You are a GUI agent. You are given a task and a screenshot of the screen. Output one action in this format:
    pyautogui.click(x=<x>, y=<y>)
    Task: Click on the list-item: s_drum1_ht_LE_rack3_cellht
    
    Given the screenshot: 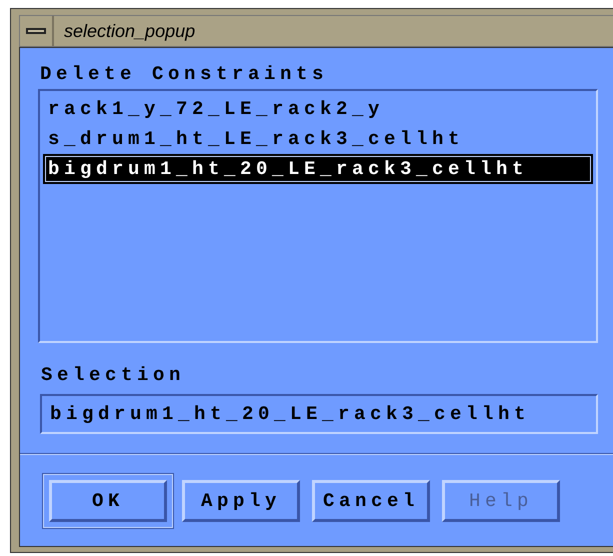 What is the action you would take?
    pyautogui.click(x=318, y=139)
    